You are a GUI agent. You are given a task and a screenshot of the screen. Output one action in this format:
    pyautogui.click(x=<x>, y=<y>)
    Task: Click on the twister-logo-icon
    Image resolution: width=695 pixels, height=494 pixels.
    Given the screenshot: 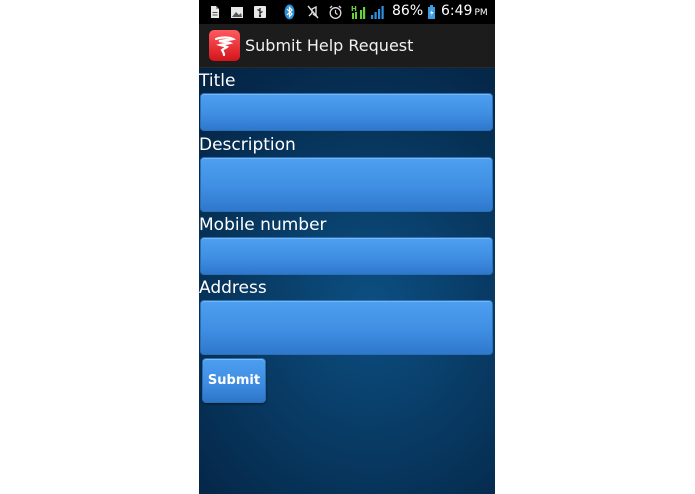 What is the action you would take?
    pyautogui.click(x=224, y=45)
    